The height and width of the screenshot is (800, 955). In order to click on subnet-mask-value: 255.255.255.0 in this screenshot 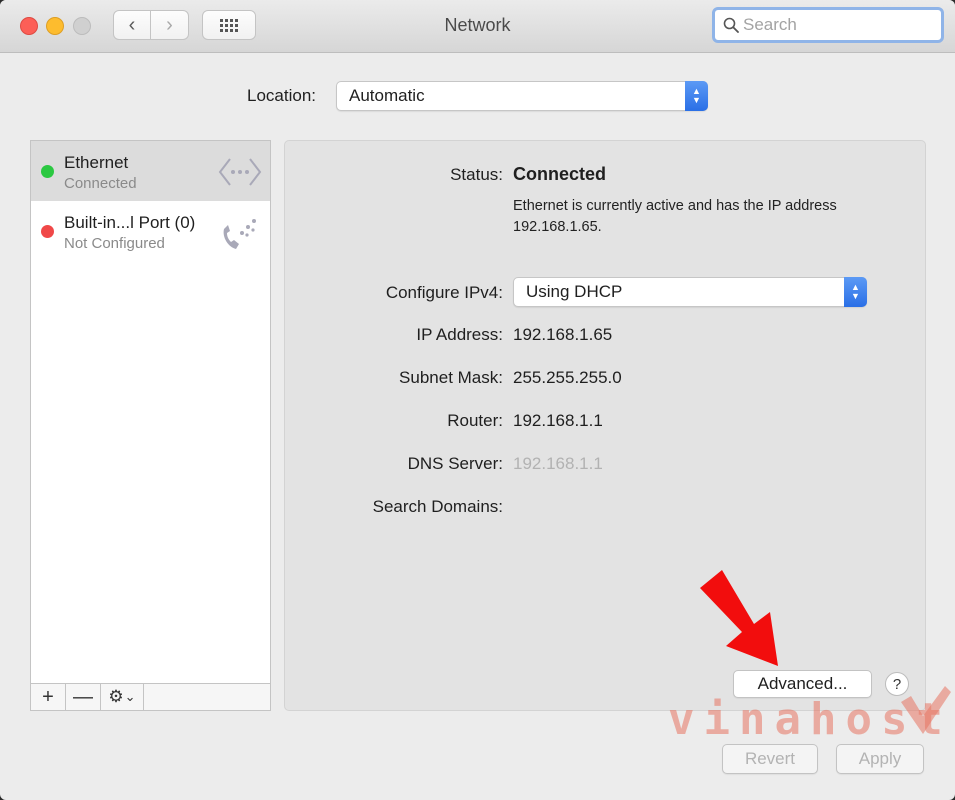, I will do `click(567, 377)`.